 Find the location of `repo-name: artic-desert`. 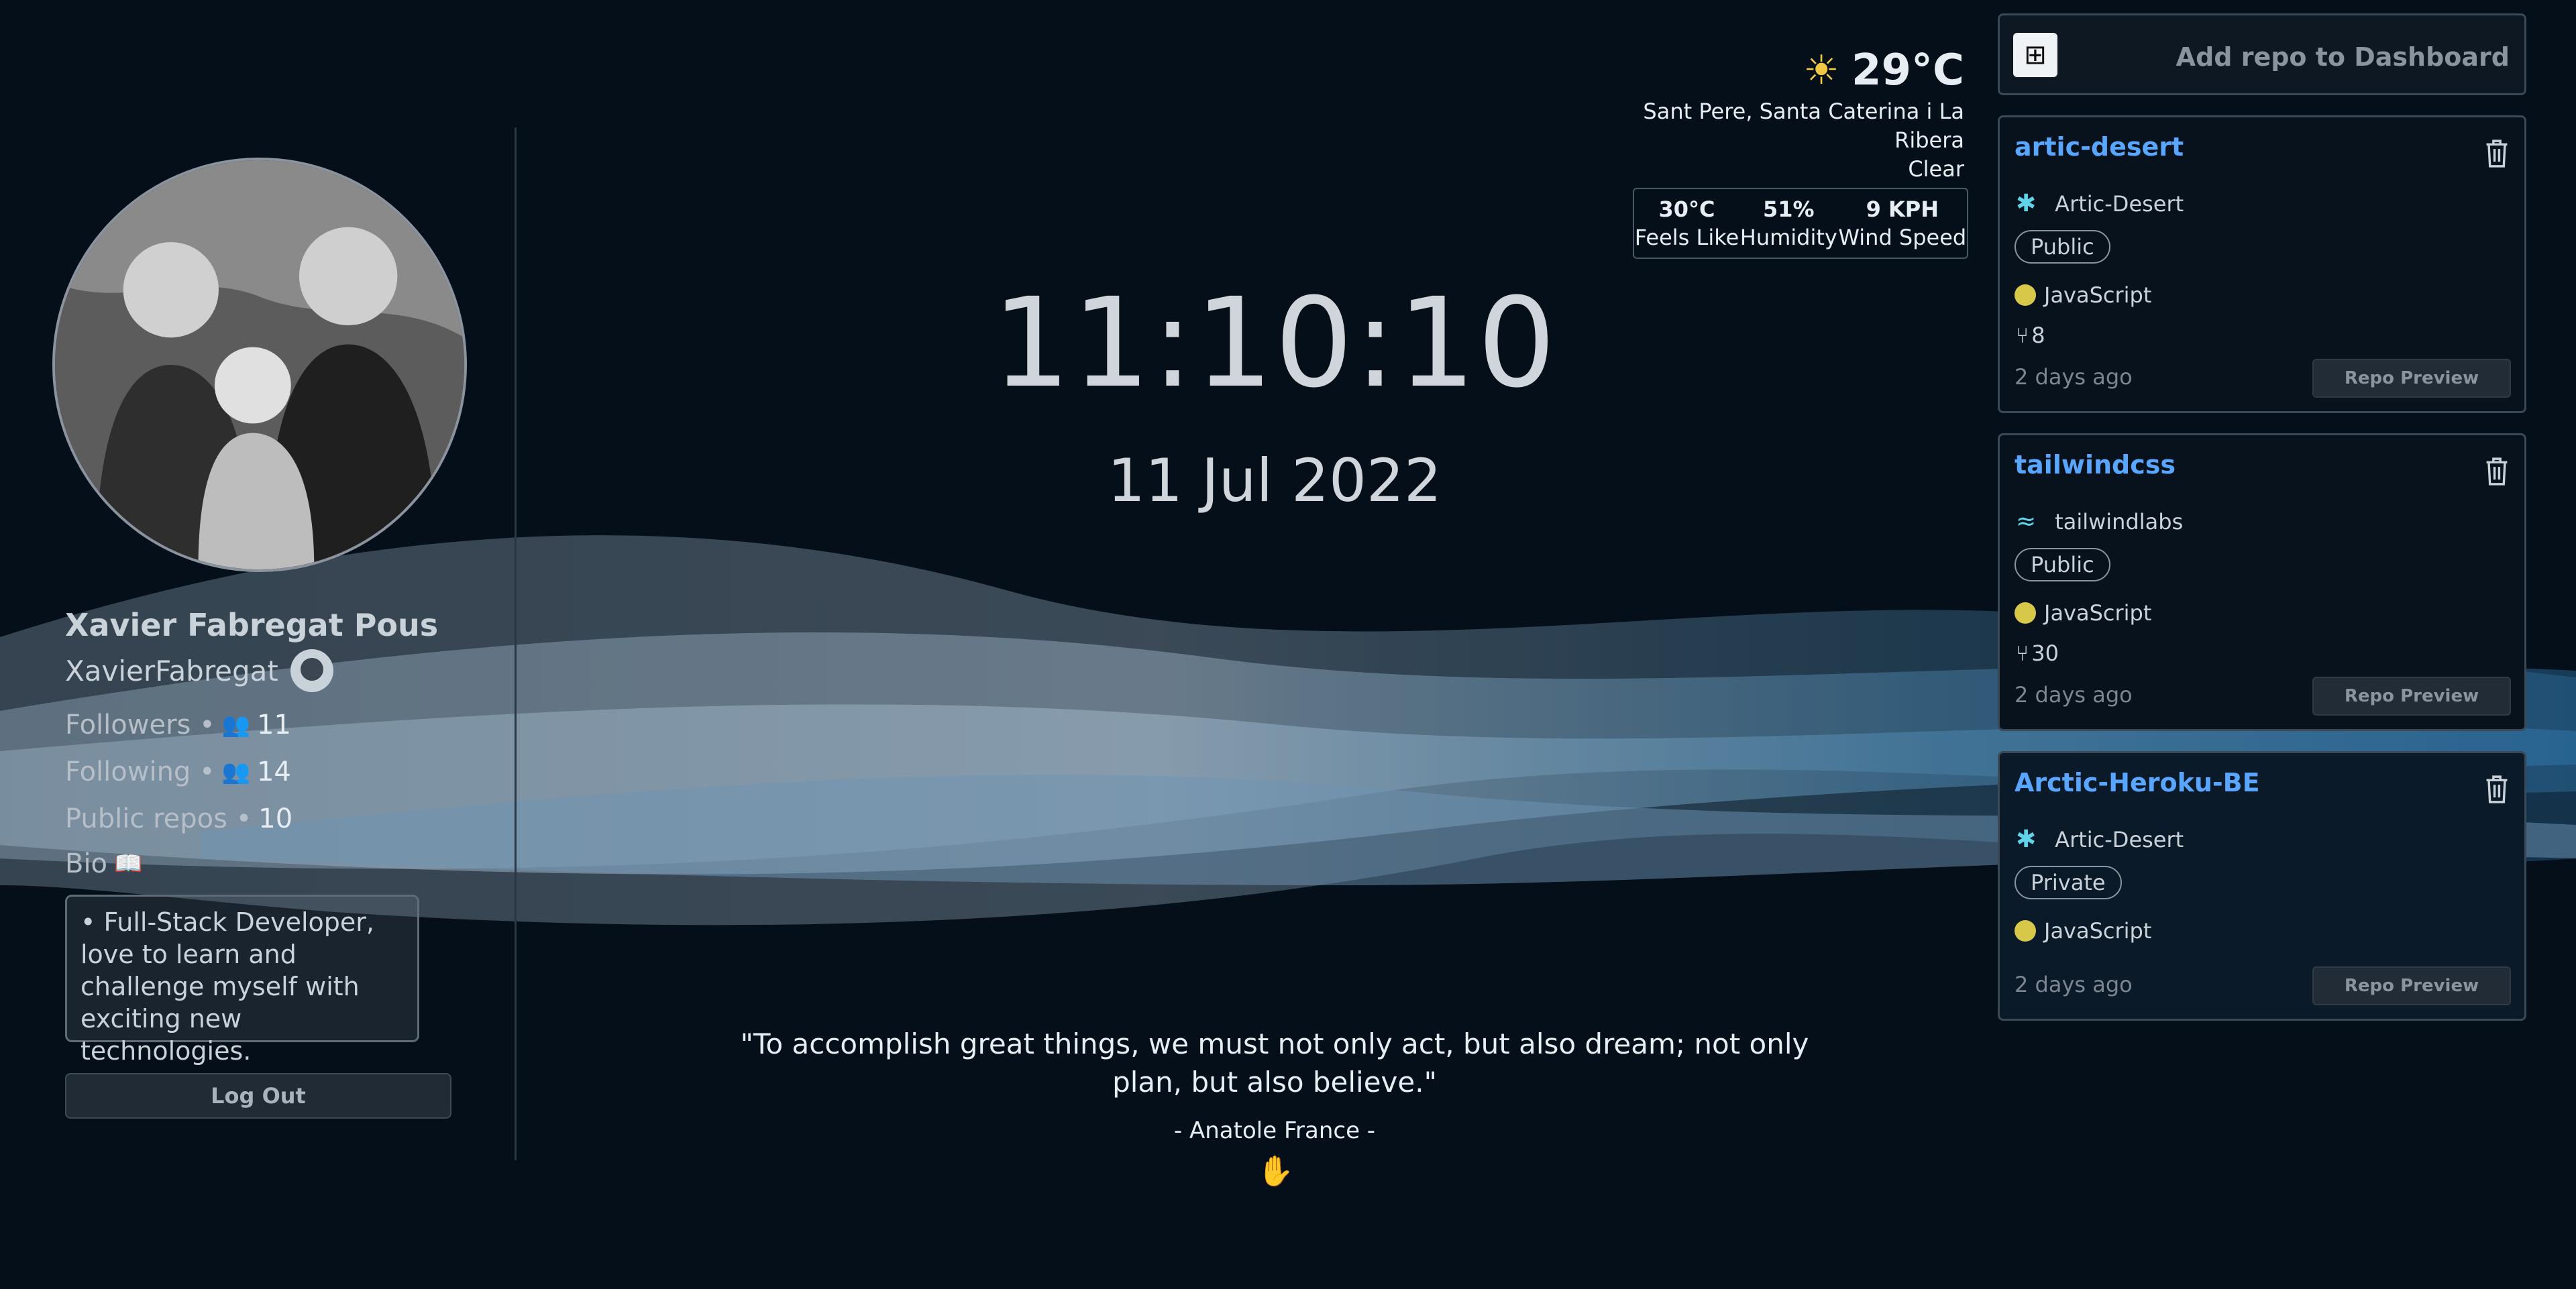

repo-name: artic-desert is located at coordinates (2099, 147).